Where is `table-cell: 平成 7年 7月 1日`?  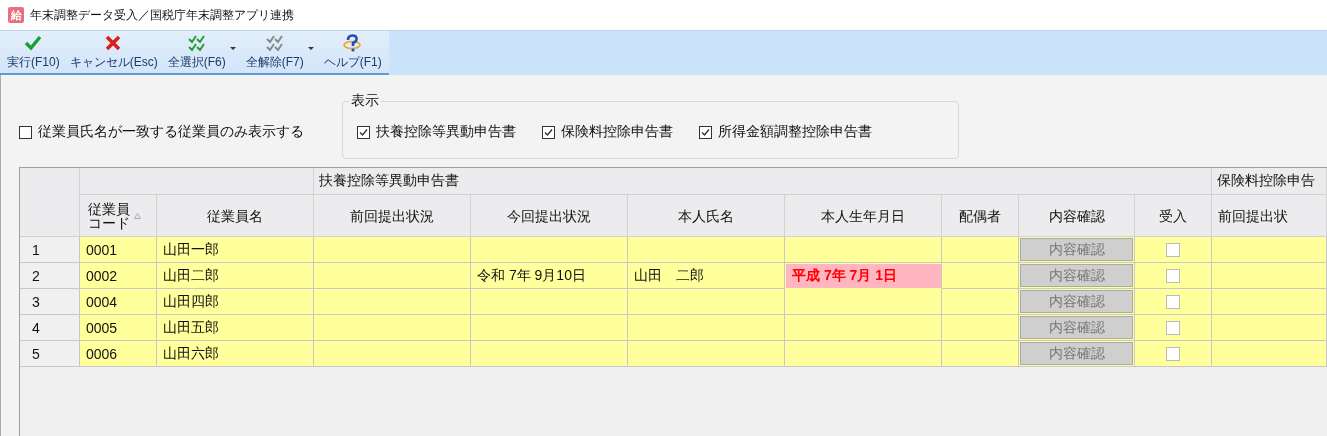 table-cell: 平成 7年 7月 1日 is located at coordinates (863, 276).